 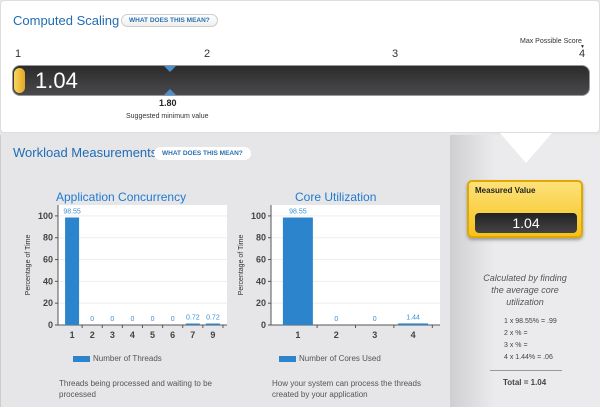 What do you see at coordinates (167, 116) in the screenshot?
I see `suggested-label: Suggested minimum value` at bounding box center [167, 116].